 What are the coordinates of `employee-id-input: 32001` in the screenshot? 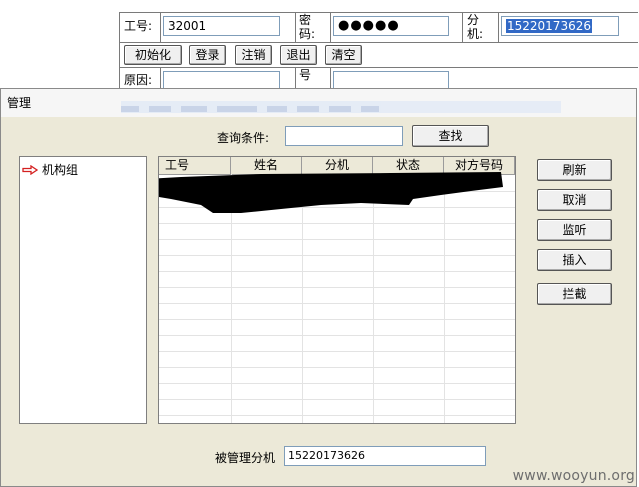 It's located at (221, 26).